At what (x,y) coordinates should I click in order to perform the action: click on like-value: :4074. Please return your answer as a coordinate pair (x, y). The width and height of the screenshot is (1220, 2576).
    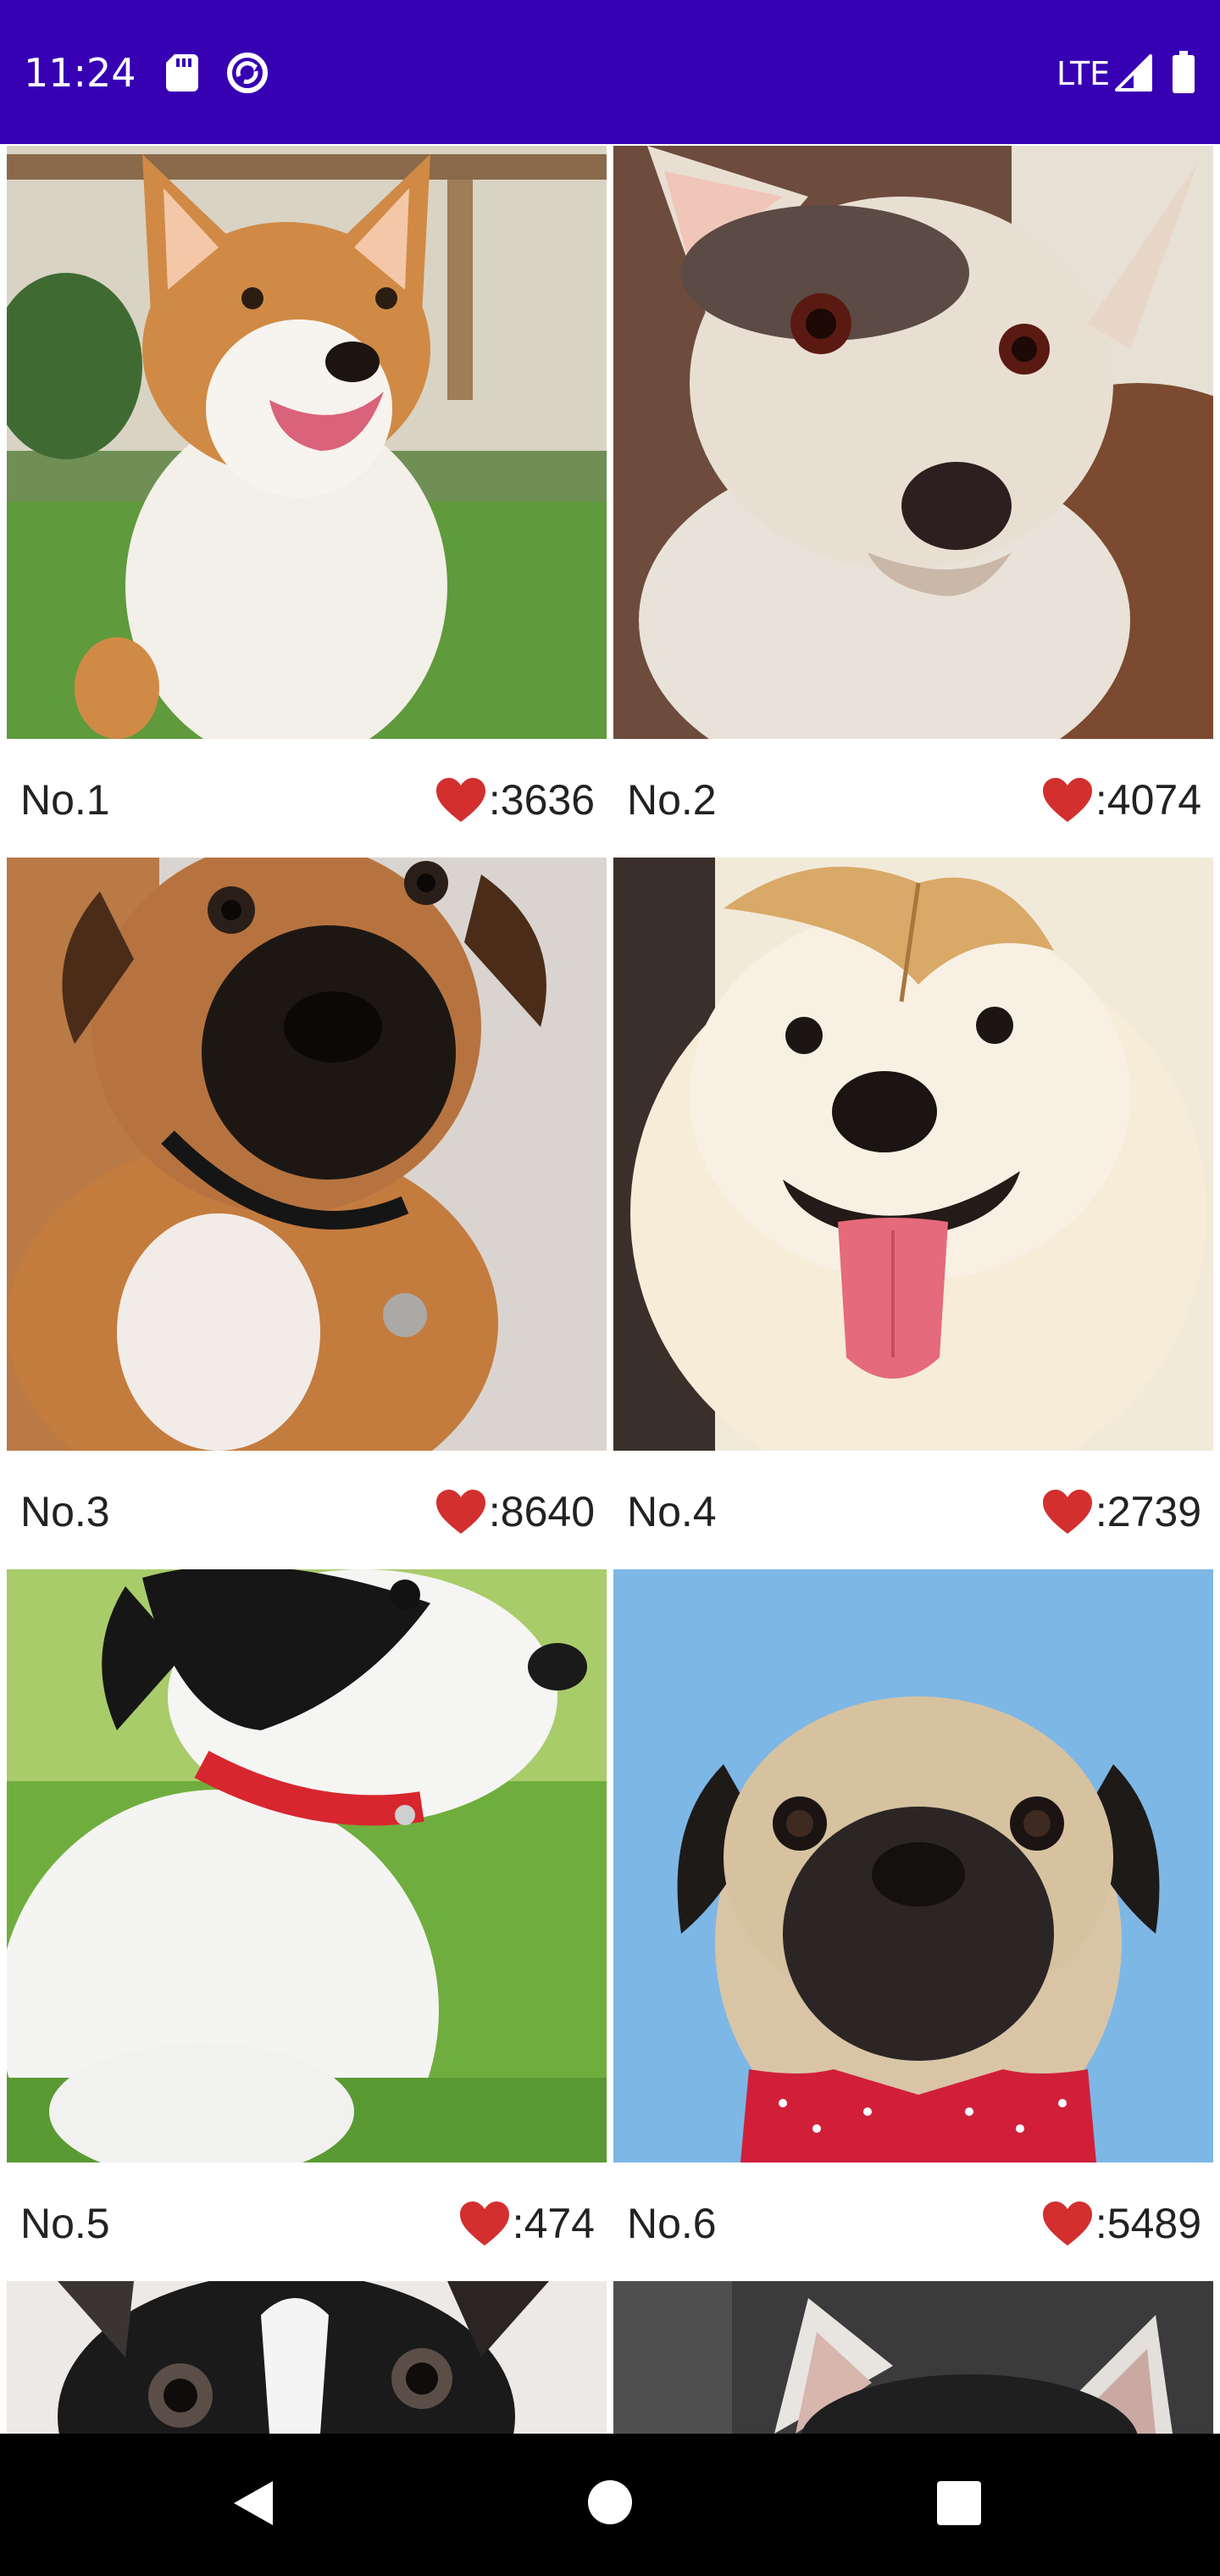
    Looking at the image, I should click on (1148, 800).